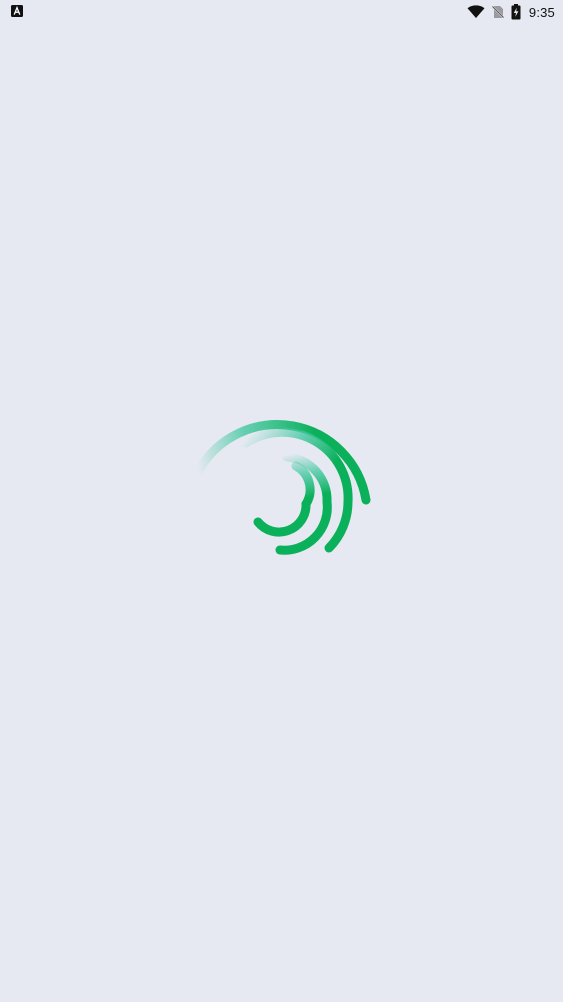 This screenshot has height=1002, width=563. Describe the element at coordinates (498, 12) in the screenshot. I see `no-sim-icon` at that location.